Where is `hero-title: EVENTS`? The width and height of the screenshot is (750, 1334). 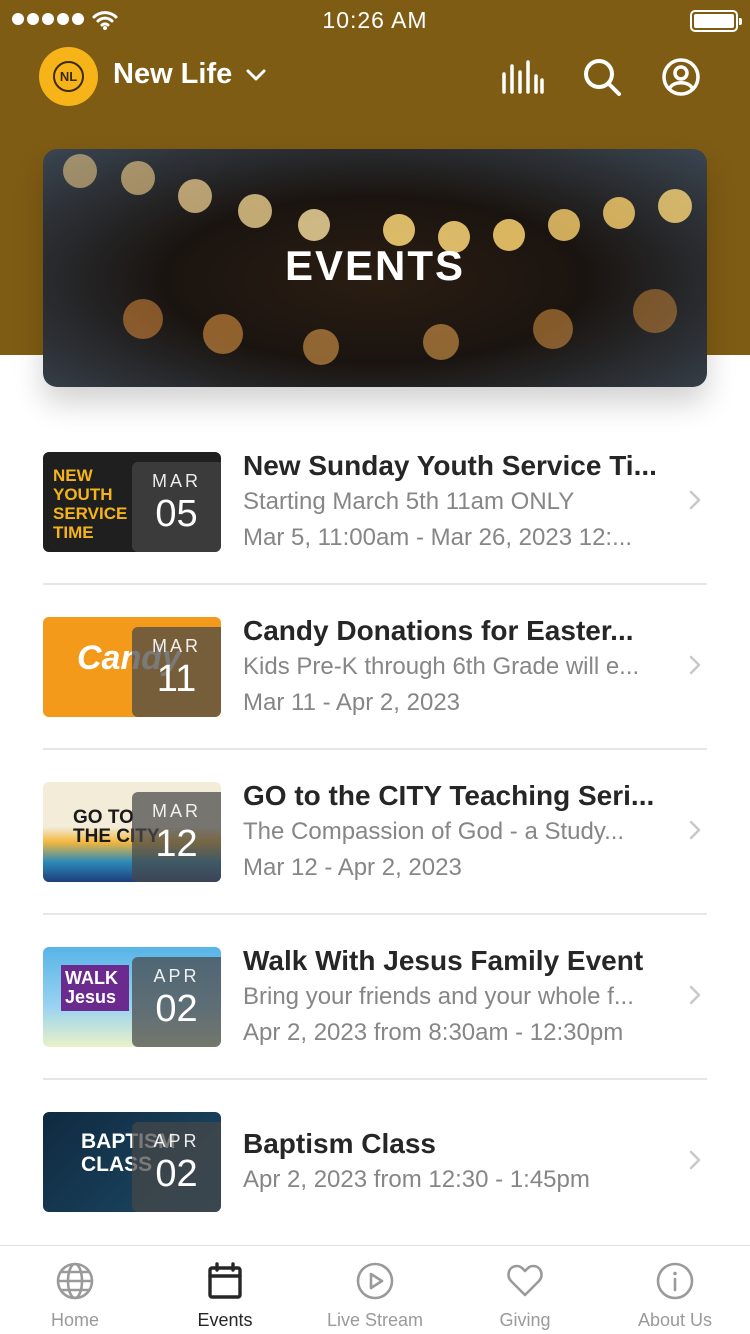 hero-title: EVENTS is located at coordinates (375, 265).